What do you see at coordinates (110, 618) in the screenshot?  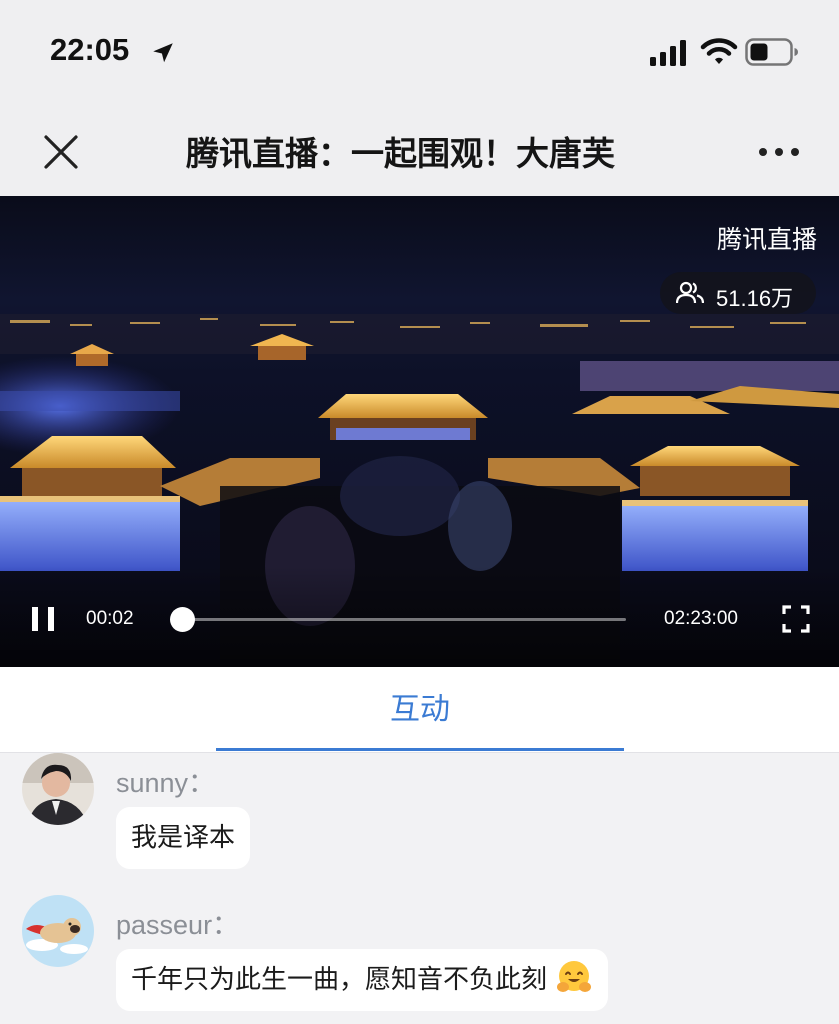 I see `current-time: 00:02` at bounding box center [110, 618].